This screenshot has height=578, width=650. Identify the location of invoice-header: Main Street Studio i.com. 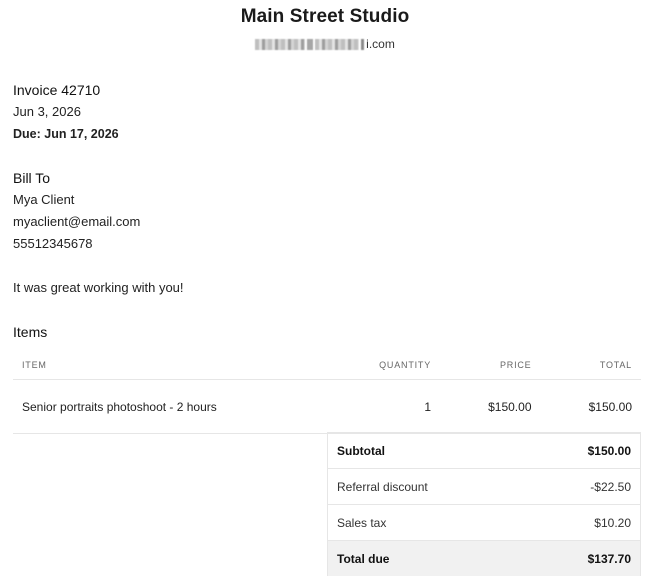
(325, 25).